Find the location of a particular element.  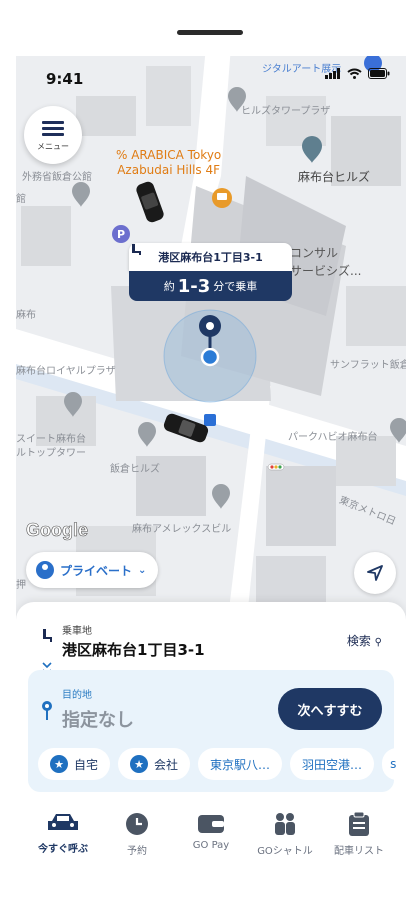

pickup-address: 港区麻布台1丁目3-1 is located at coordinates (133, 650).